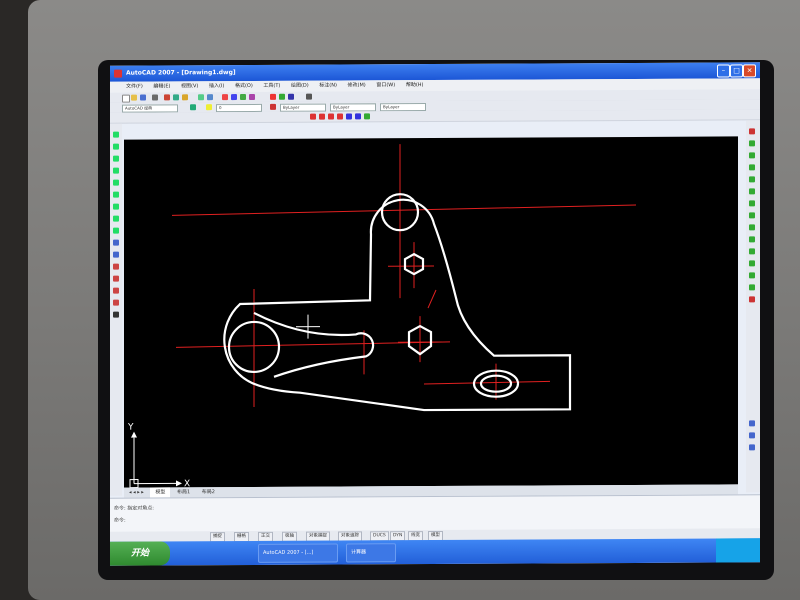  I want to click on zoom-previous-icon, so click(252, 96).